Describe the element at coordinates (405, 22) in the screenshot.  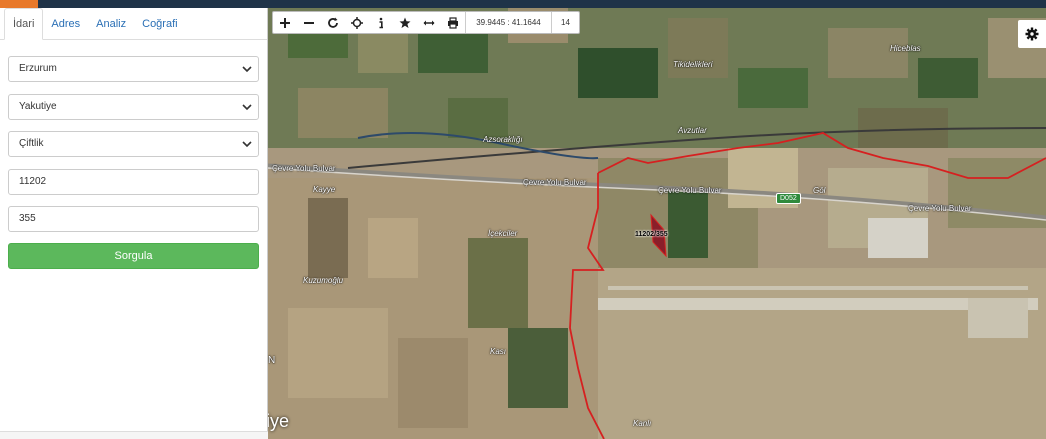
I see `star-icon` at that location.